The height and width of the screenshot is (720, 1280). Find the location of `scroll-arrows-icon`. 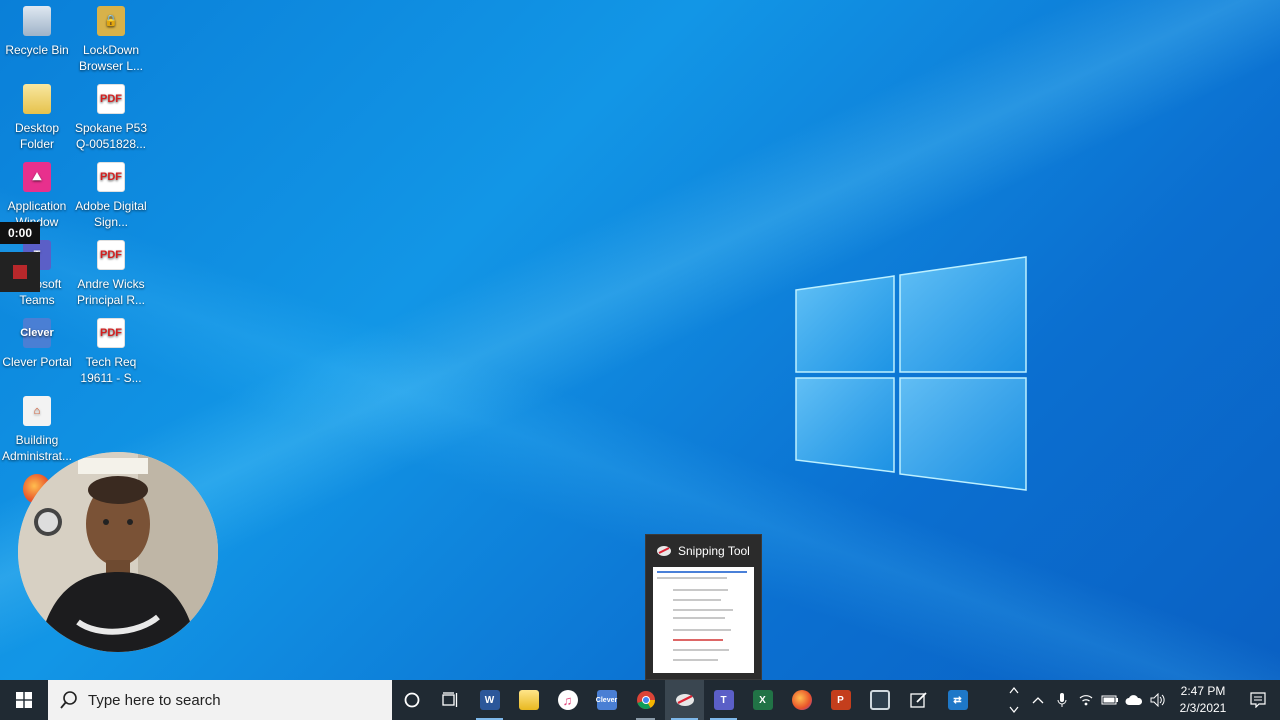

scroll-arrows-icon is located at coordinates (1014, 700).